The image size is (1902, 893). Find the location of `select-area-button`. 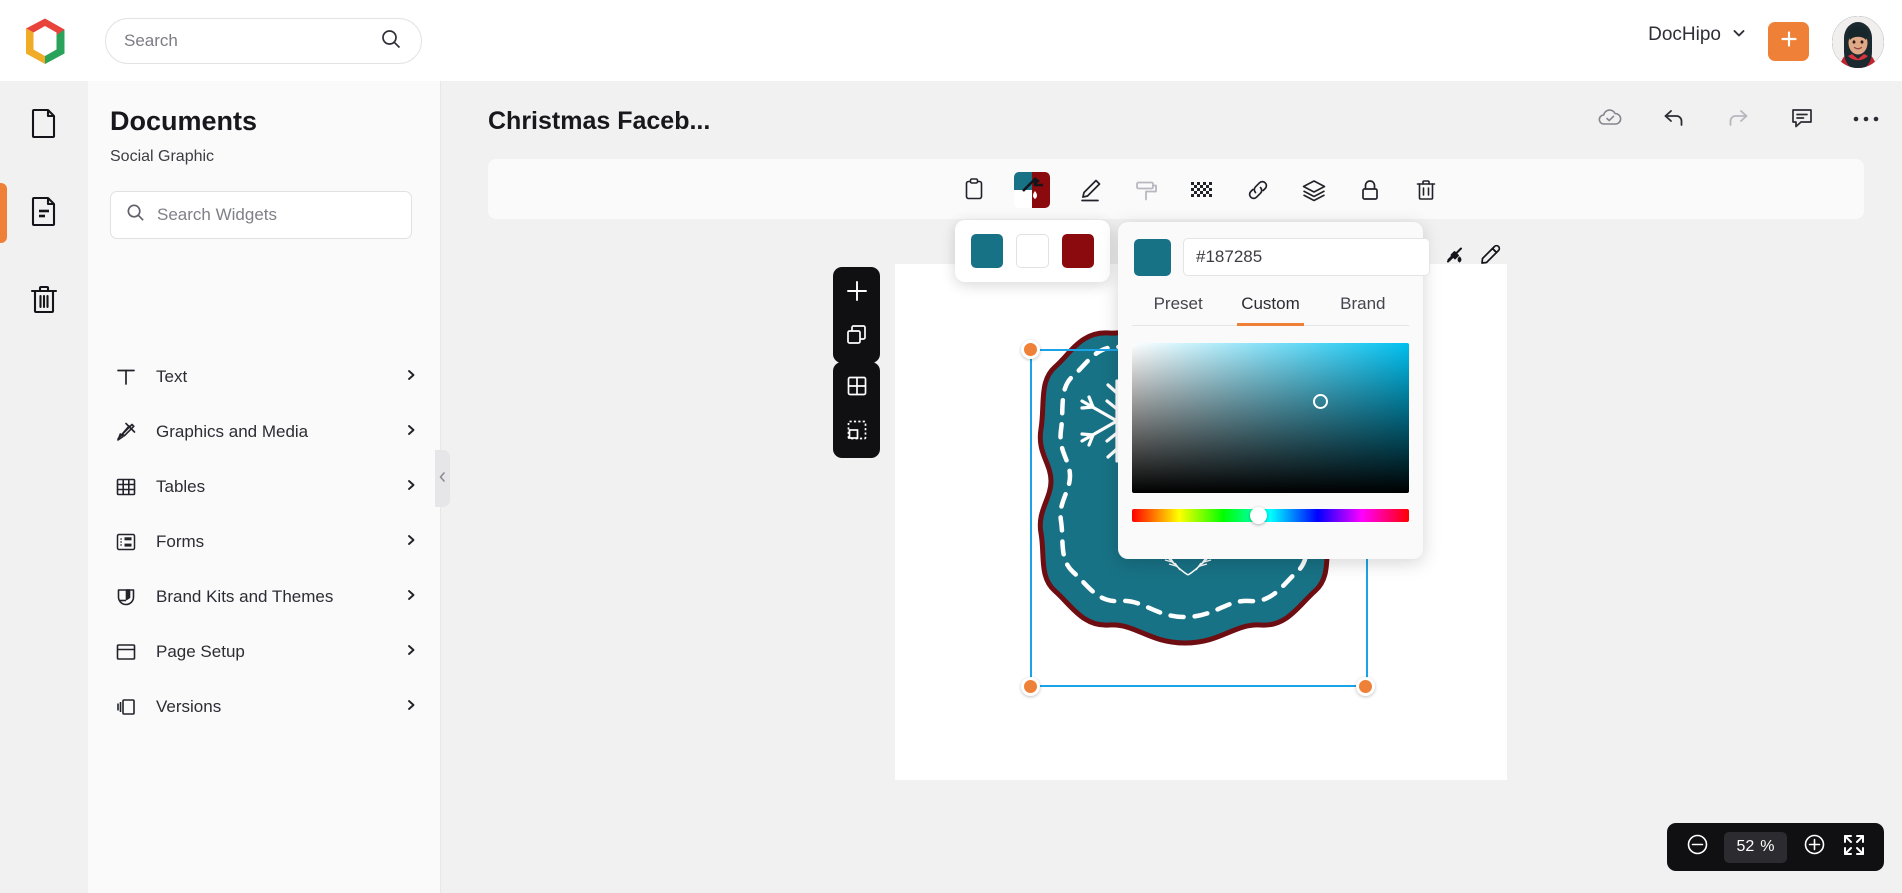

select-area-button is located at coordinates (857, 432).